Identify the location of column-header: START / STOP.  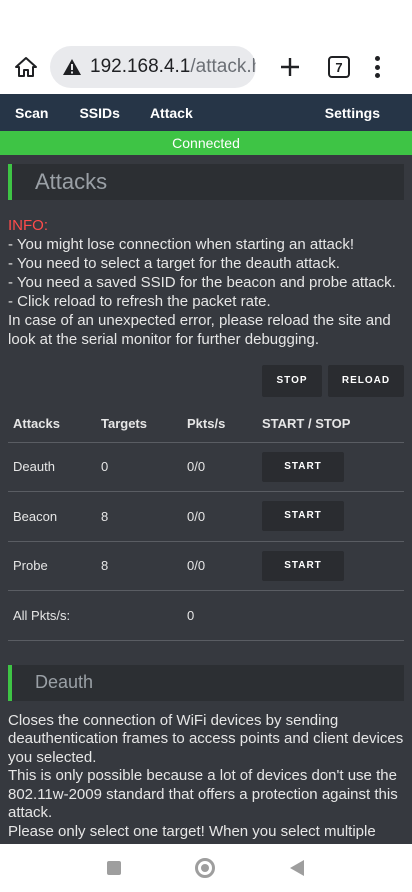
(330, 424).